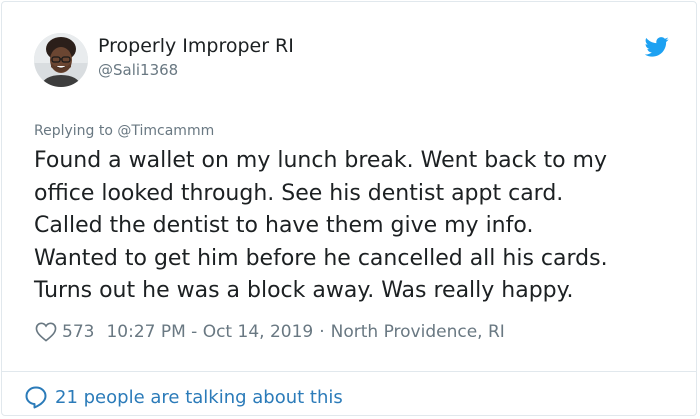  Describe the element at coordinates (209, 332) in the screenshot. I see `tweet-timestamp: 10:27 PM - Oct 14, 2019` at that location.